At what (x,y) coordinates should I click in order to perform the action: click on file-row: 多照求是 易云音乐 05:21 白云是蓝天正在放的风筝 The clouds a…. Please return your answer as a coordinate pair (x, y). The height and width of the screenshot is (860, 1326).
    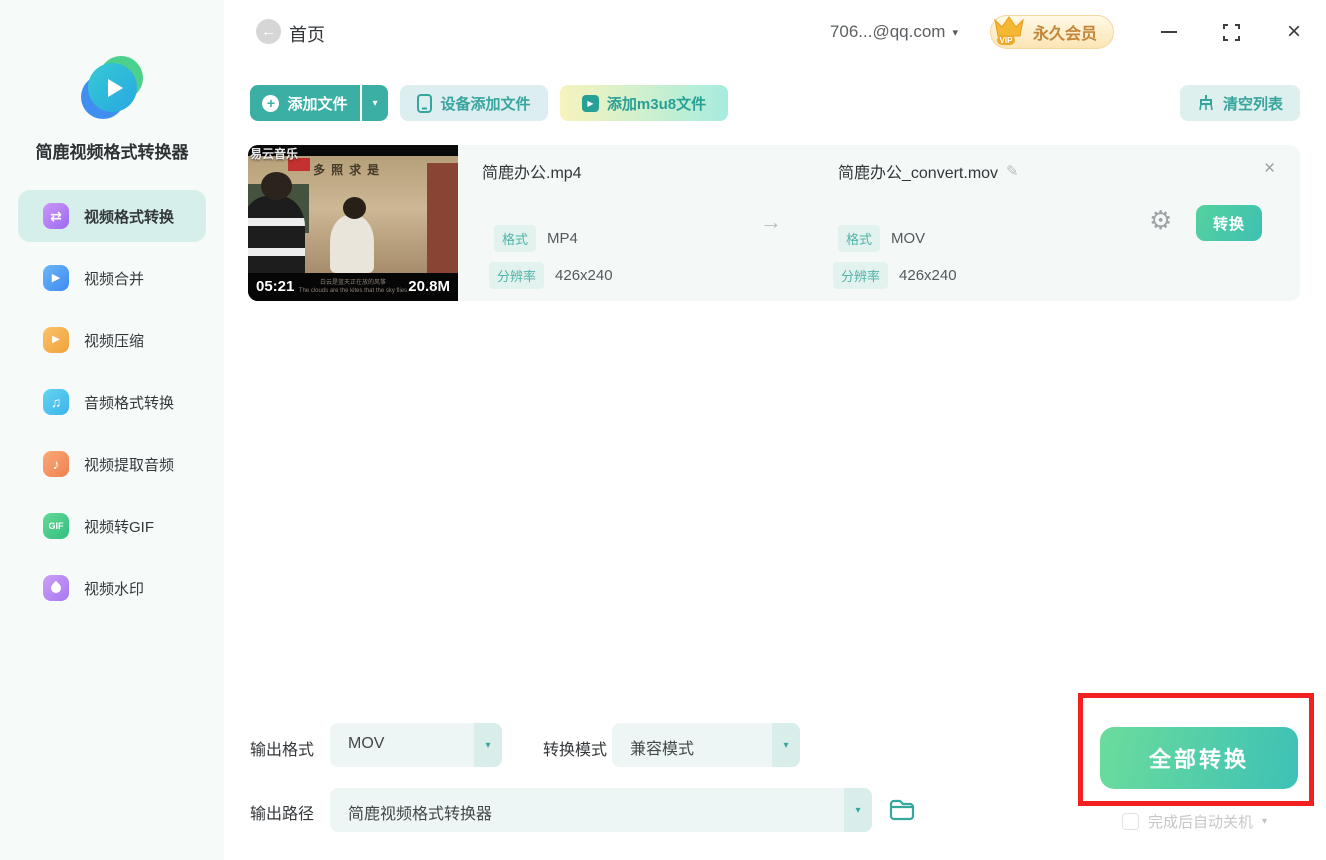
    Looking at the image, I should click on (774, 223).